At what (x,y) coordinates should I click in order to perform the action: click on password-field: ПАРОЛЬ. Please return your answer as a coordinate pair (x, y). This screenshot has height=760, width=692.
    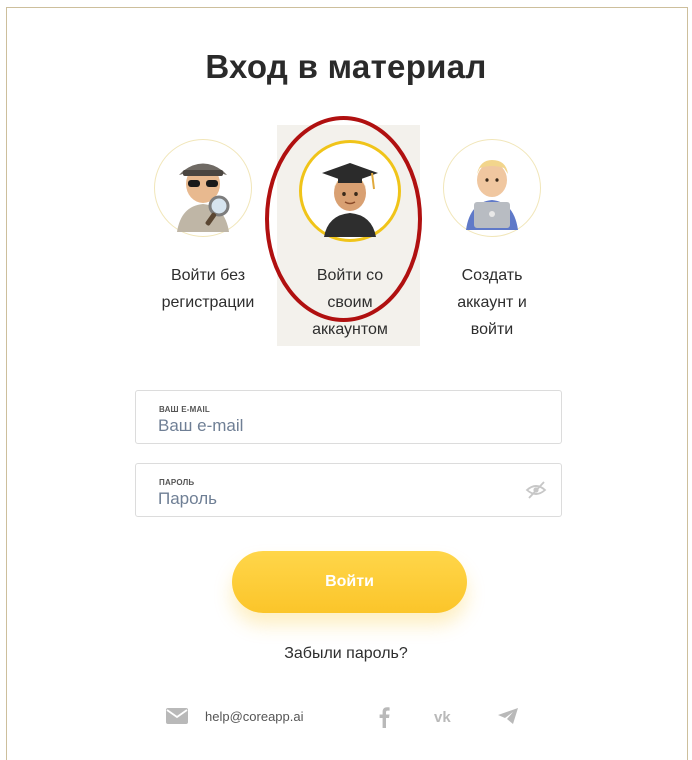
    Looking at the image, I should click on (348, 490).